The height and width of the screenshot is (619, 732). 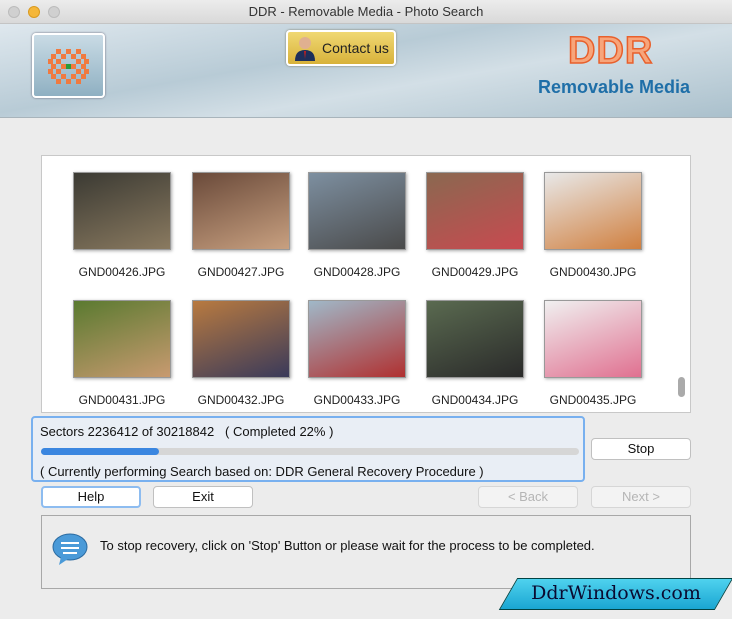 What do you see at coordinates (34, 12) in the screenshot?
I see `minimize-window-button` at bounding box center [34, 12].